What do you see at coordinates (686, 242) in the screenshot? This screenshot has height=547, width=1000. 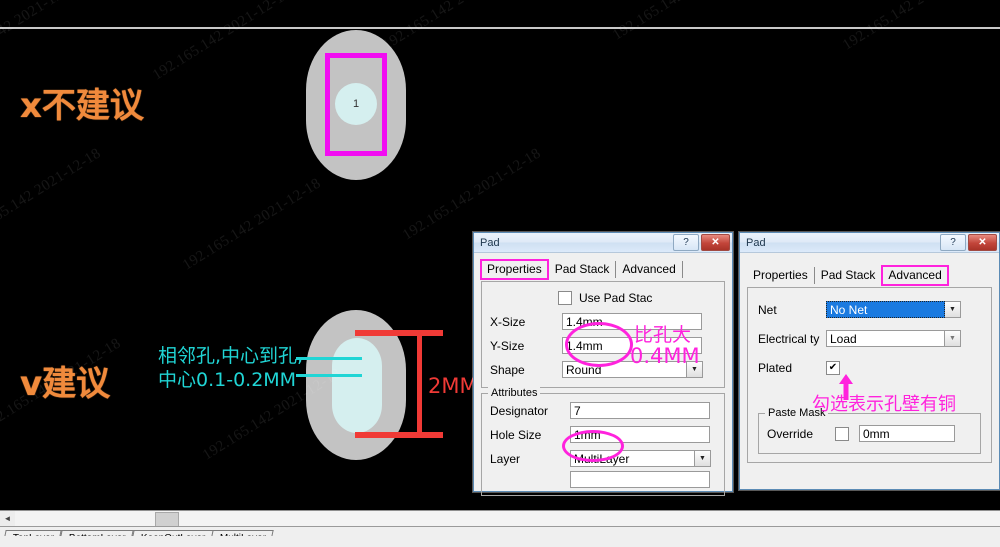 I see `help-button-properties: ?` at bounding box center [686, 242].